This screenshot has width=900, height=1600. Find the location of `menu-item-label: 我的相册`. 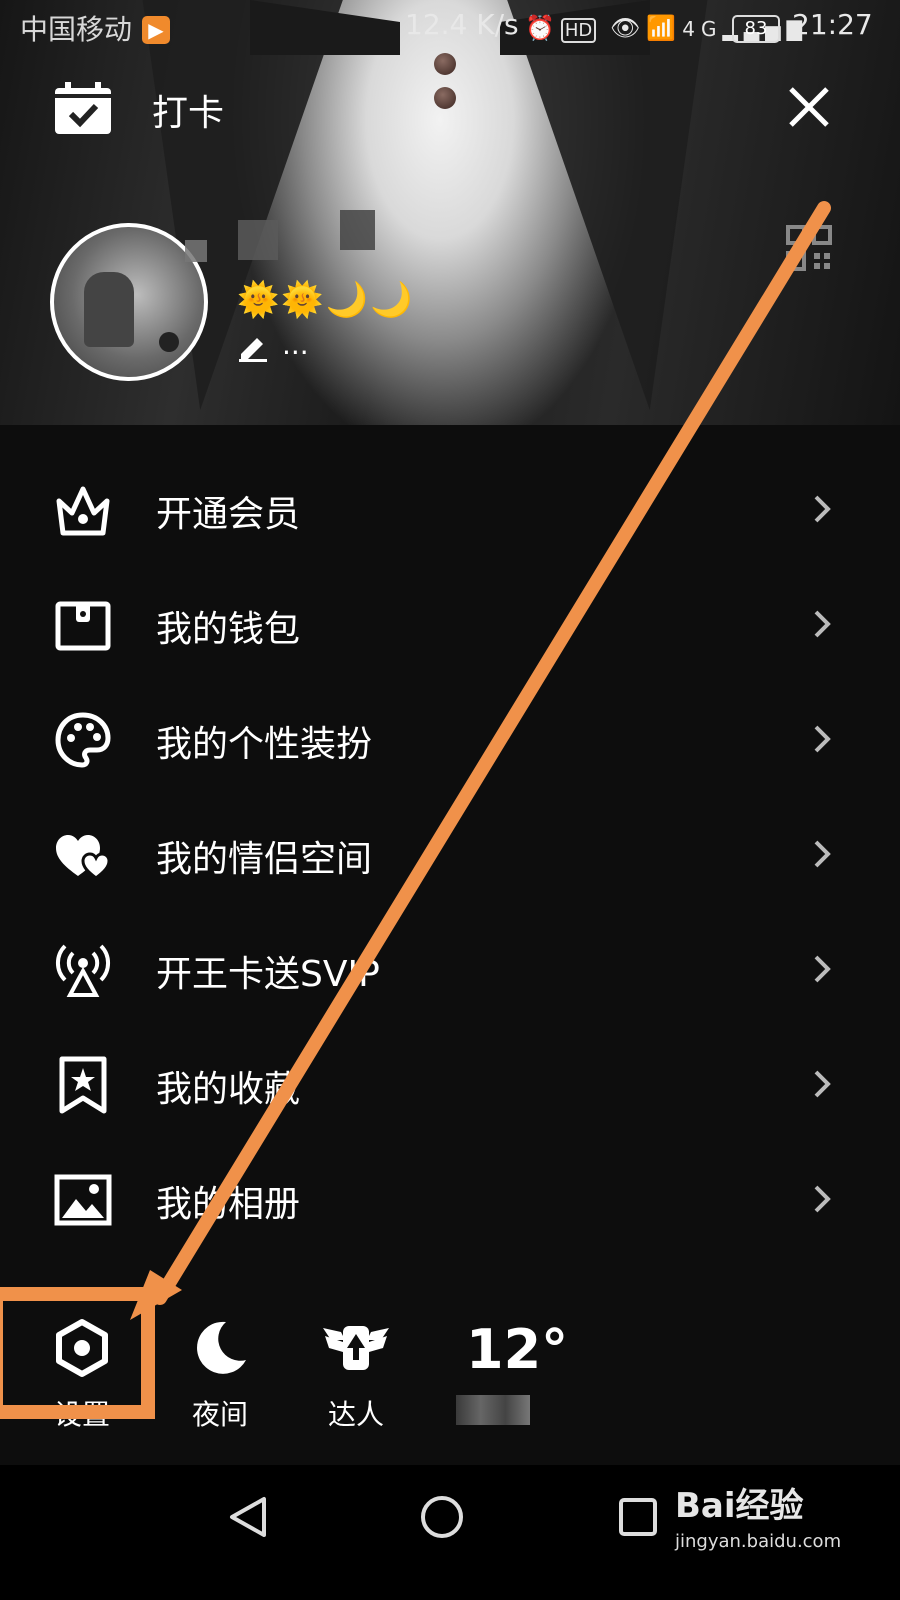

menu-item-label: 我的相册 is located at coordinates (228, 1204).